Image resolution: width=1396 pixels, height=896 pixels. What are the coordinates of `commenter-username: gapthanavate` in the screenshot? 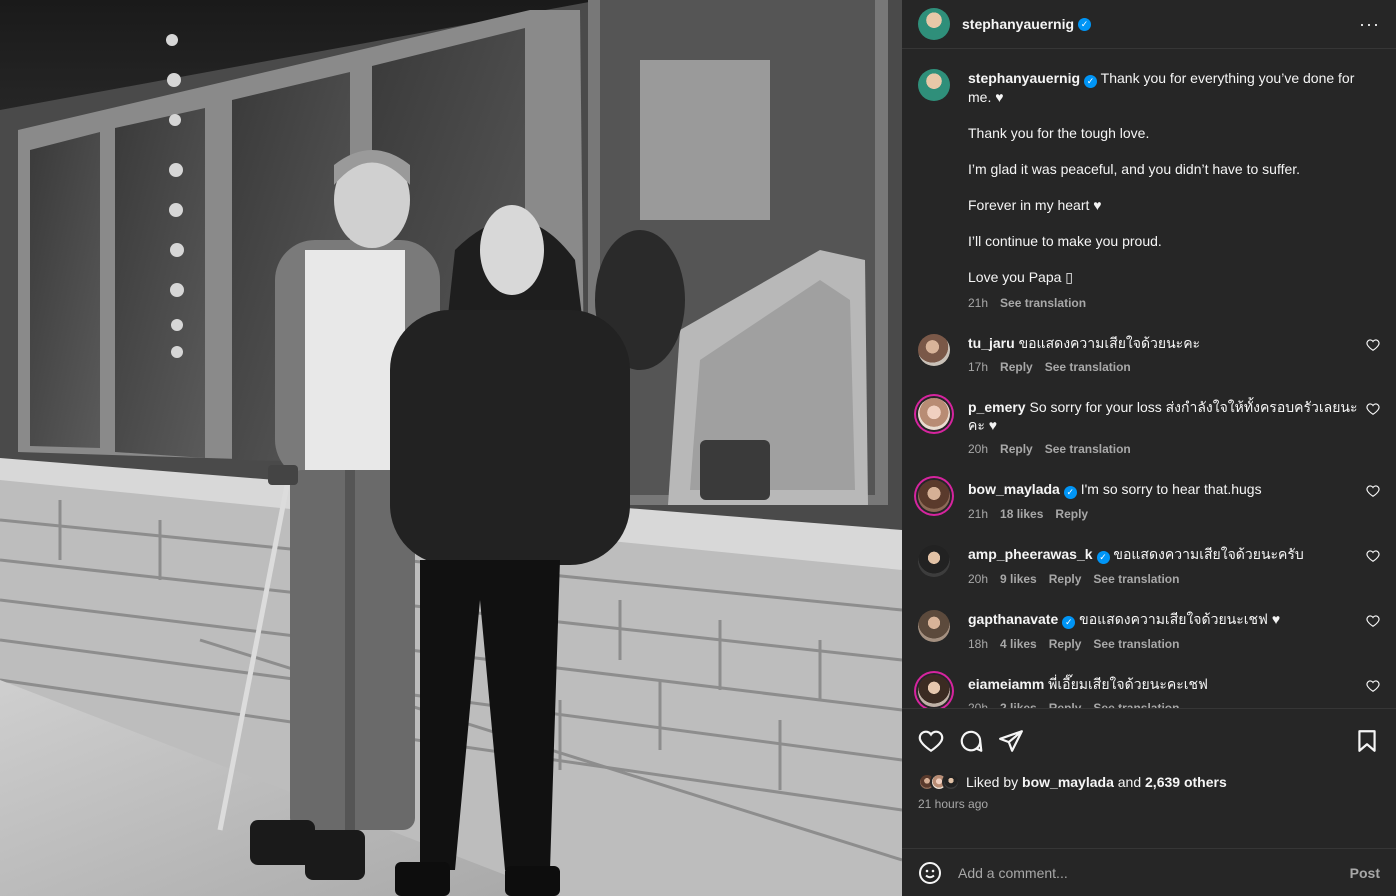 It's located at (1013, 619).